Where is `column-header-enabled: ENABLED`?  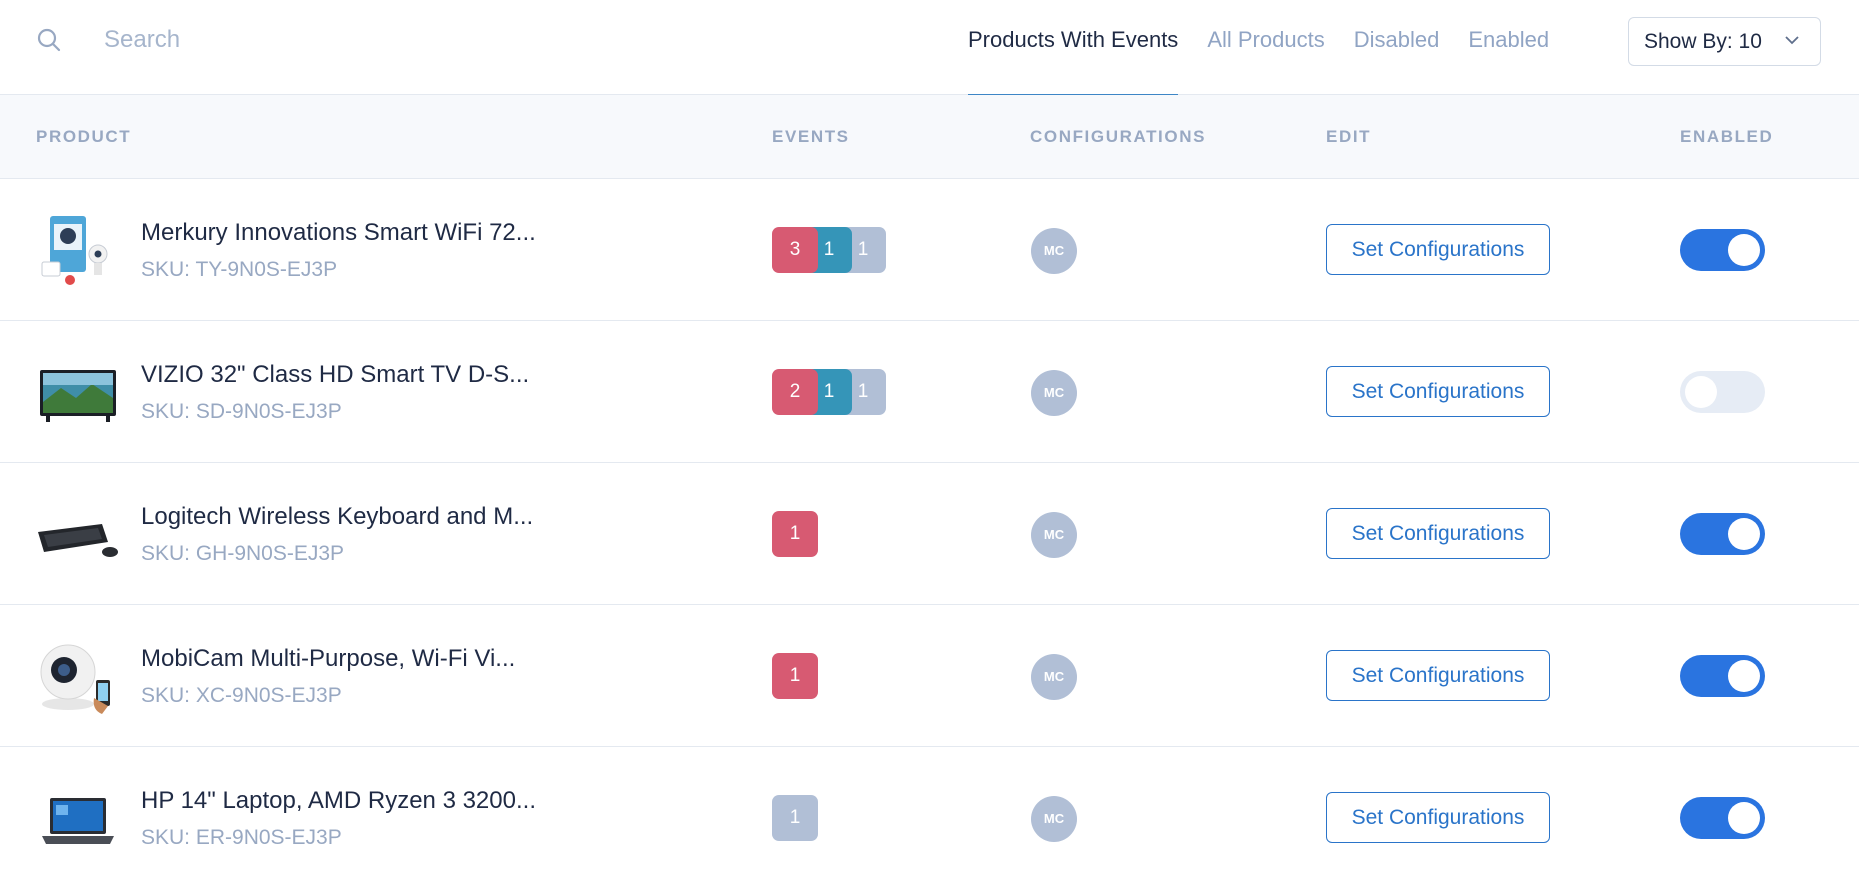 column-header-enabled: ENABLED is located at coordinates (1726, 137).